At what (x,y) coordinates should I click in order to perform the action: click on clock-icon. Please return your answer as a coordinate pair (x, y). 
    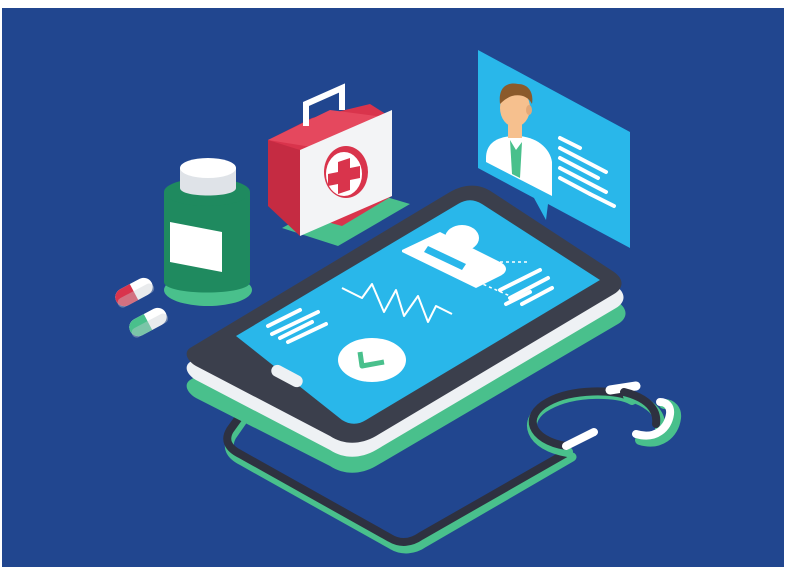
    Looking at the image, I should click on (372, 360).